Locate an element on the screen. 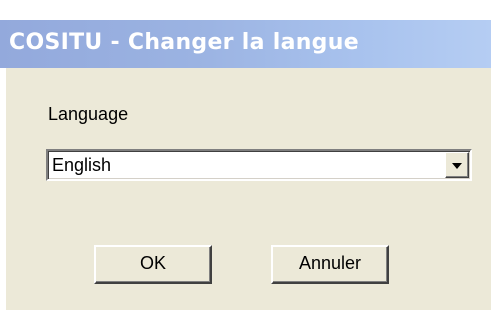  window-title: COSITU - Changer la langue is located at coordinates (184, 42).